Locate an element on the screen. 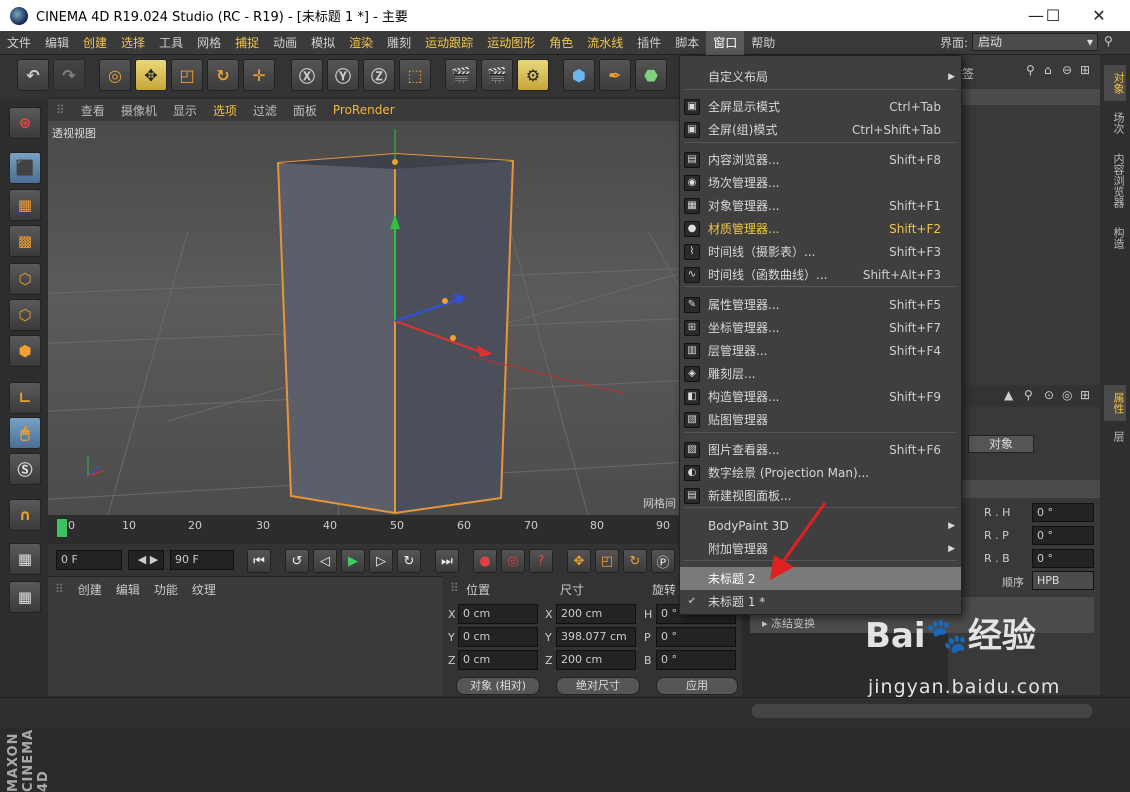 The image size is (1130, 792). window-menu-item: ▦ 对象管理器... Shift+F1 is located at coordinates (820, 205).